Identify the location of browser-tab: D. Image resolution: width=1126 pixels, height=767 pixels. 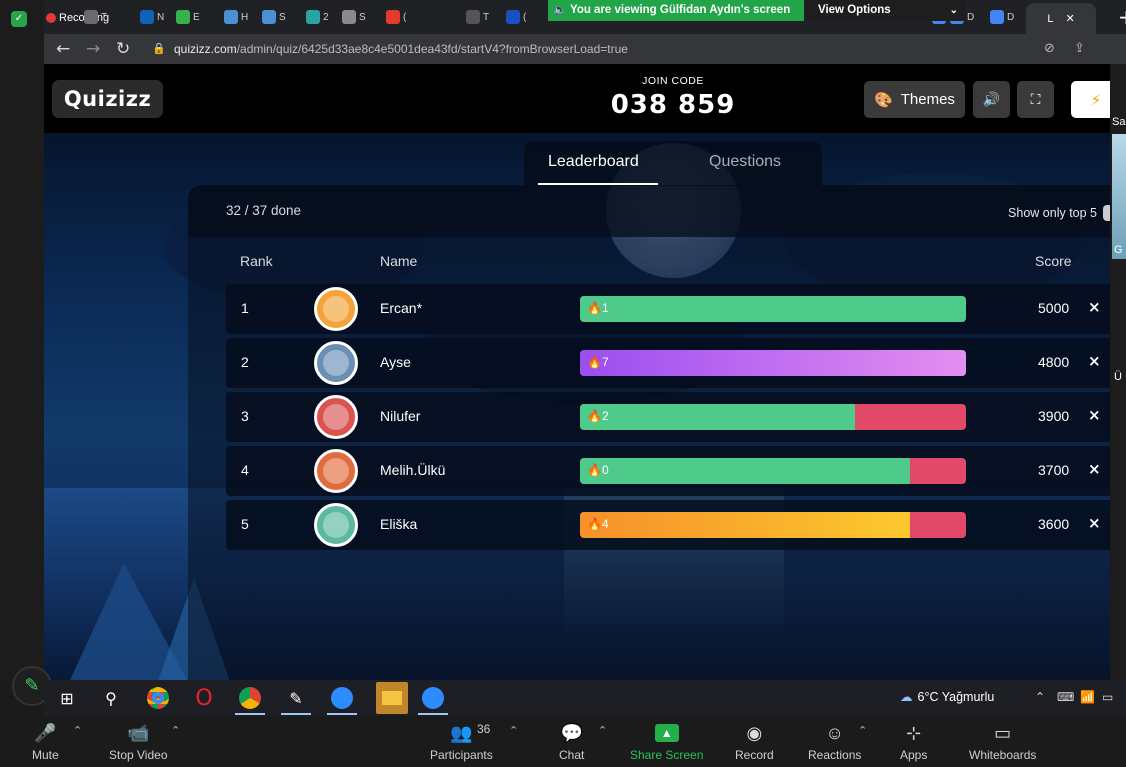
(1002, 17).